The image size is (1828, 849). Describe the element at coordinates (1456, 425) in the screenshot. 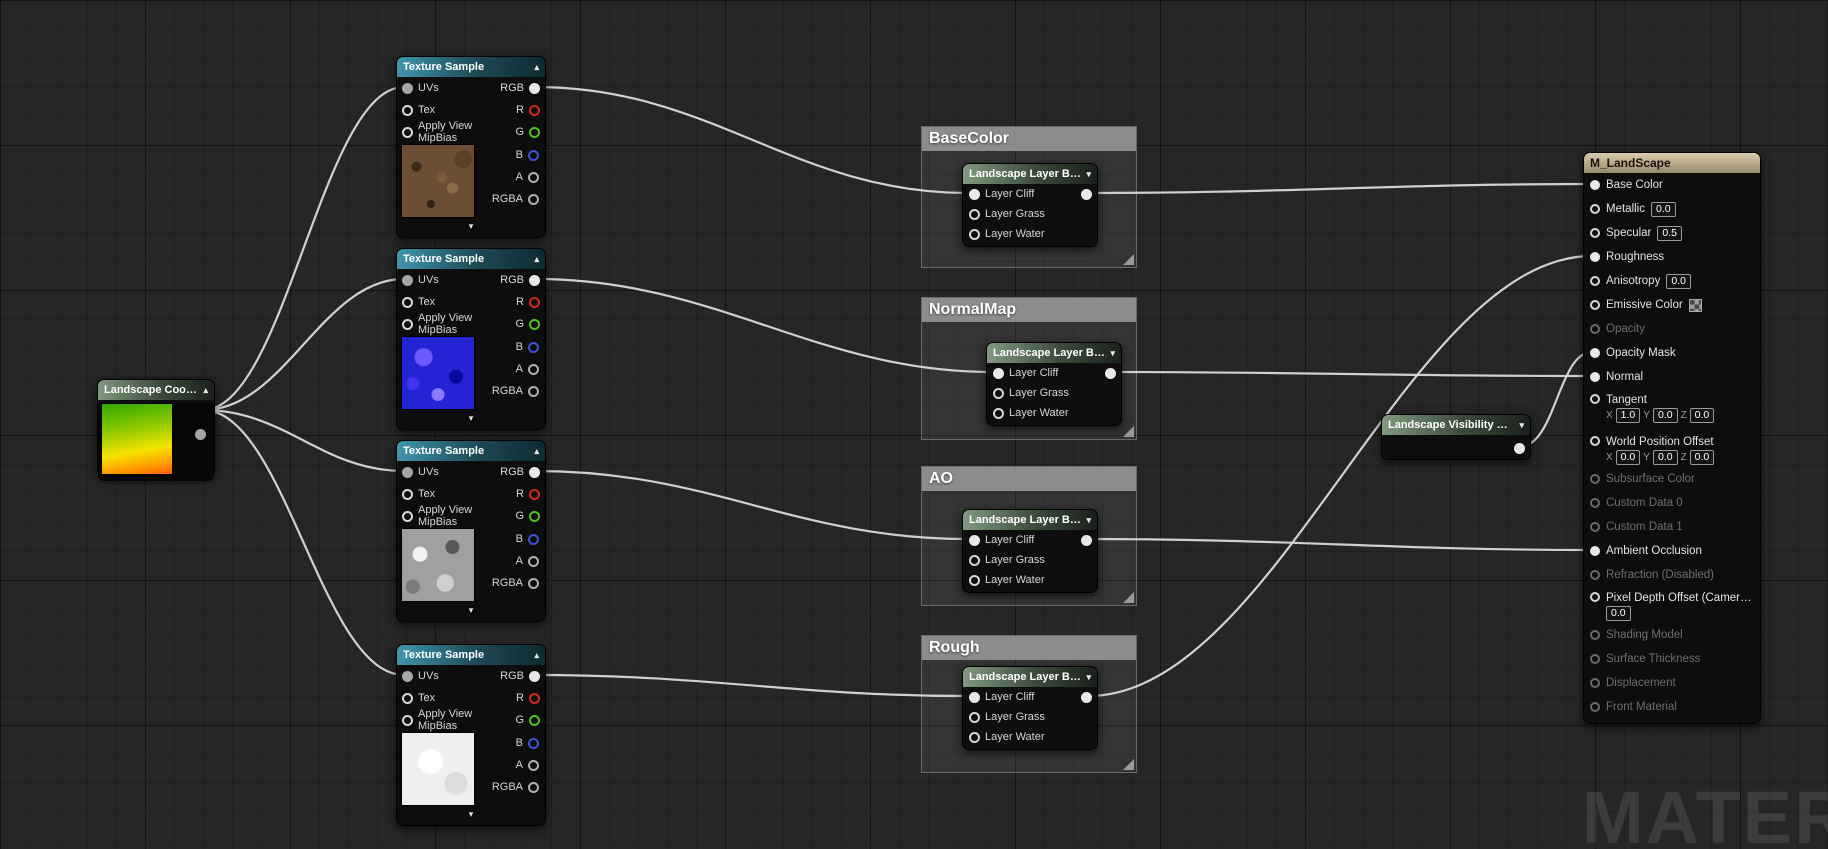

I see `visibility-mask-header: Landscape Visibility Mask ▾` at that location.